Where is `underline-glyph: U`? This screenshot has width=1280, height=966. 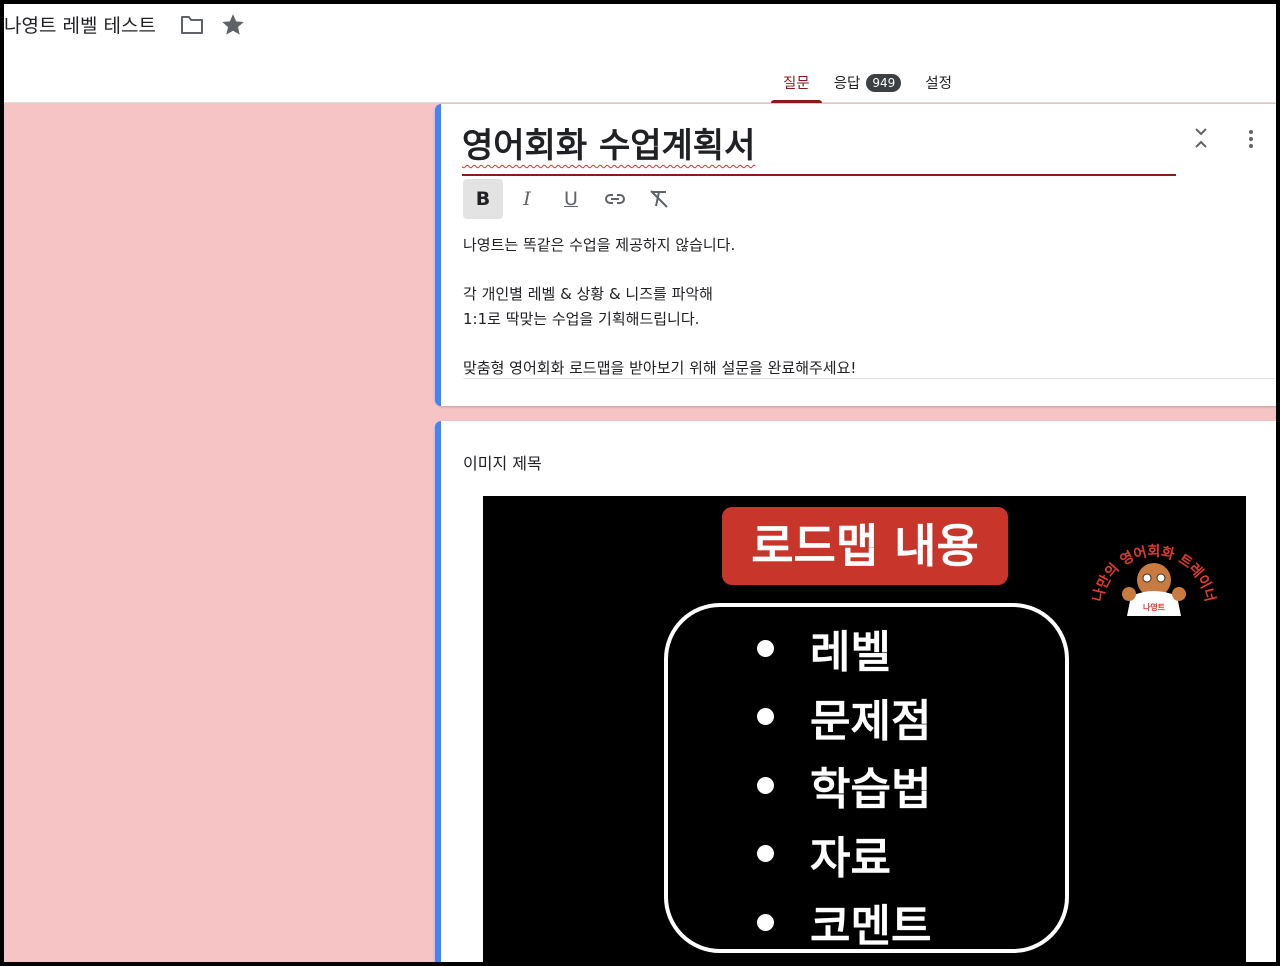
underline-glyph: U is located at coordinates (571, 199).